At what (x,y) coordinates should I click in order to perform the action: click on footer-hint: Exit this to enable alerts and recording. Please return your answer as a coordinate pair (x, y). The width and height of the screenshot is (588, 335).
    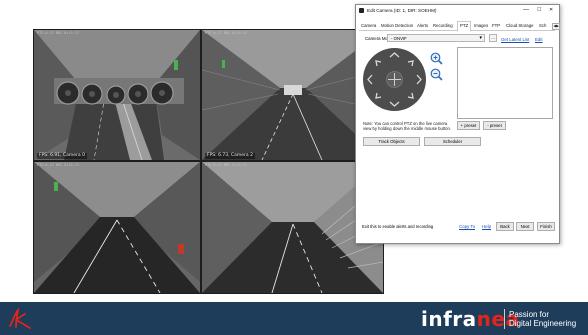
    Looking at the image, I should click on (398, 226).